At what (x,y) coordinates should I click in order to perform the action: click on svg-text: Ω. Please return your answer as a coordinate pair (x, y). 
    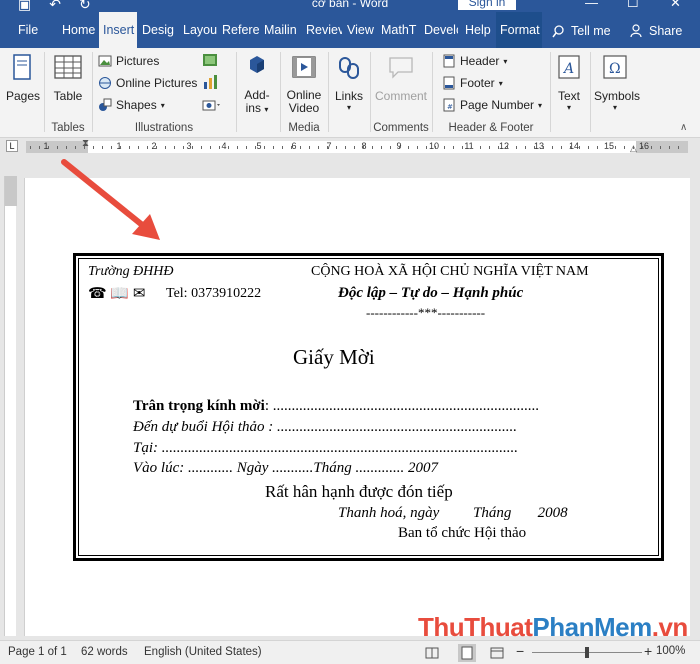
    Looking at the image, I should click on (615, 69).